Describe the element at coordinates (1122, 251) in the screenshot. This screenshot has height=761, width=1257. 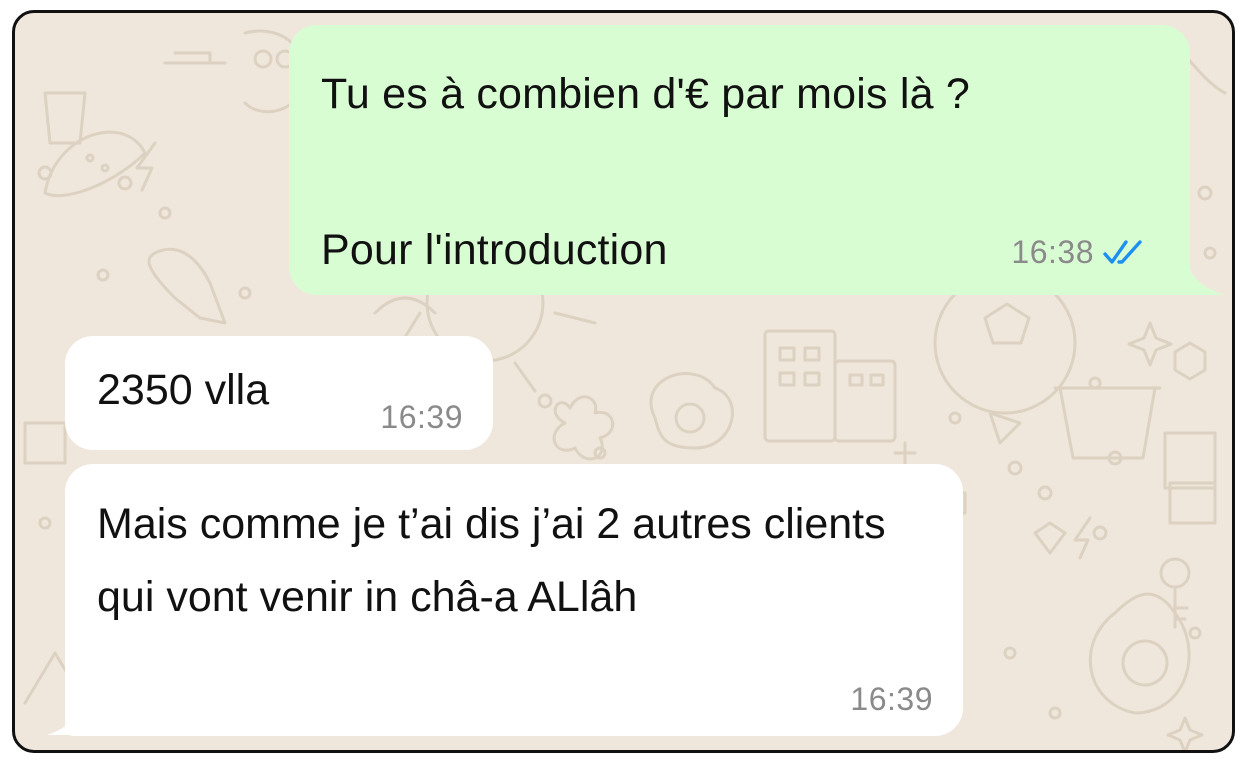
I see `double-check-icon` at that location.